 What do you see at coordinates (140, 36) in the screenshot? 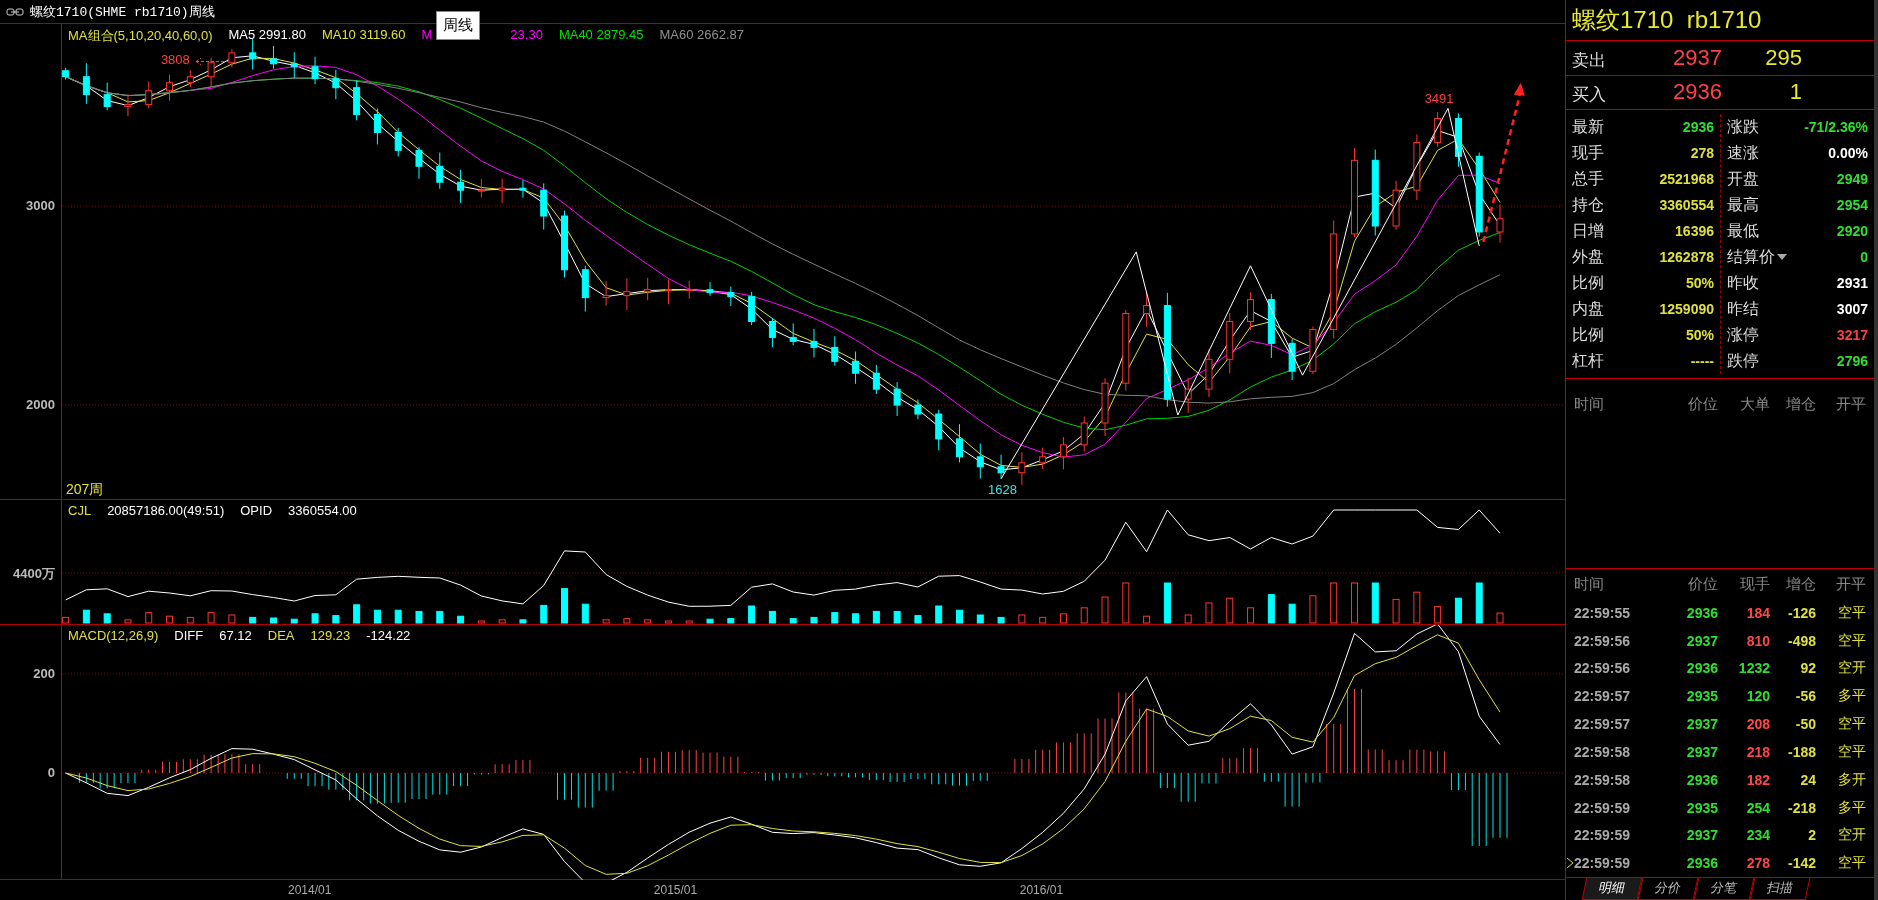
I see `legend-text: MA组合(5,10,20,40,60,0)` at bounding box center [140, 36].